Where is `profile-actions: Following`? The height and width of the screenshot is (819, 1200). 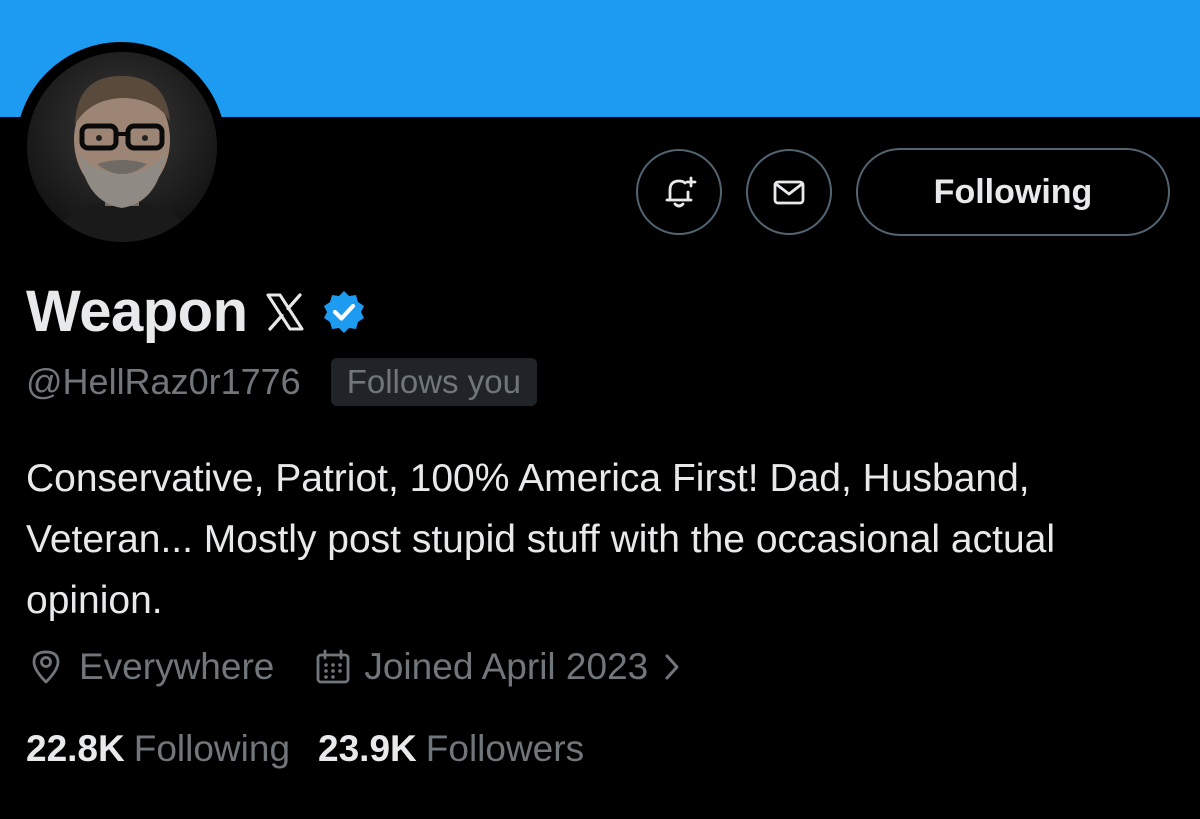 profile-actions: Following is located at coordinates (903, 192).